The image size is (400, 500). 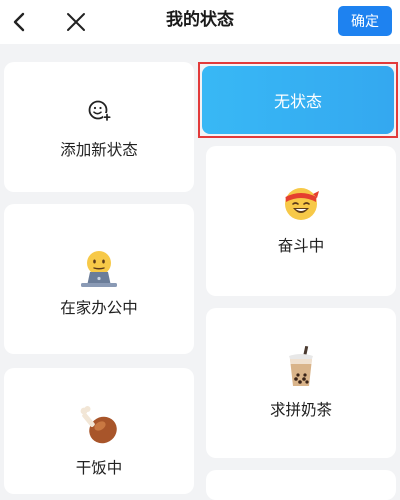 I want to click on status-none-fill: 无状态, so click(x=298, y=100).